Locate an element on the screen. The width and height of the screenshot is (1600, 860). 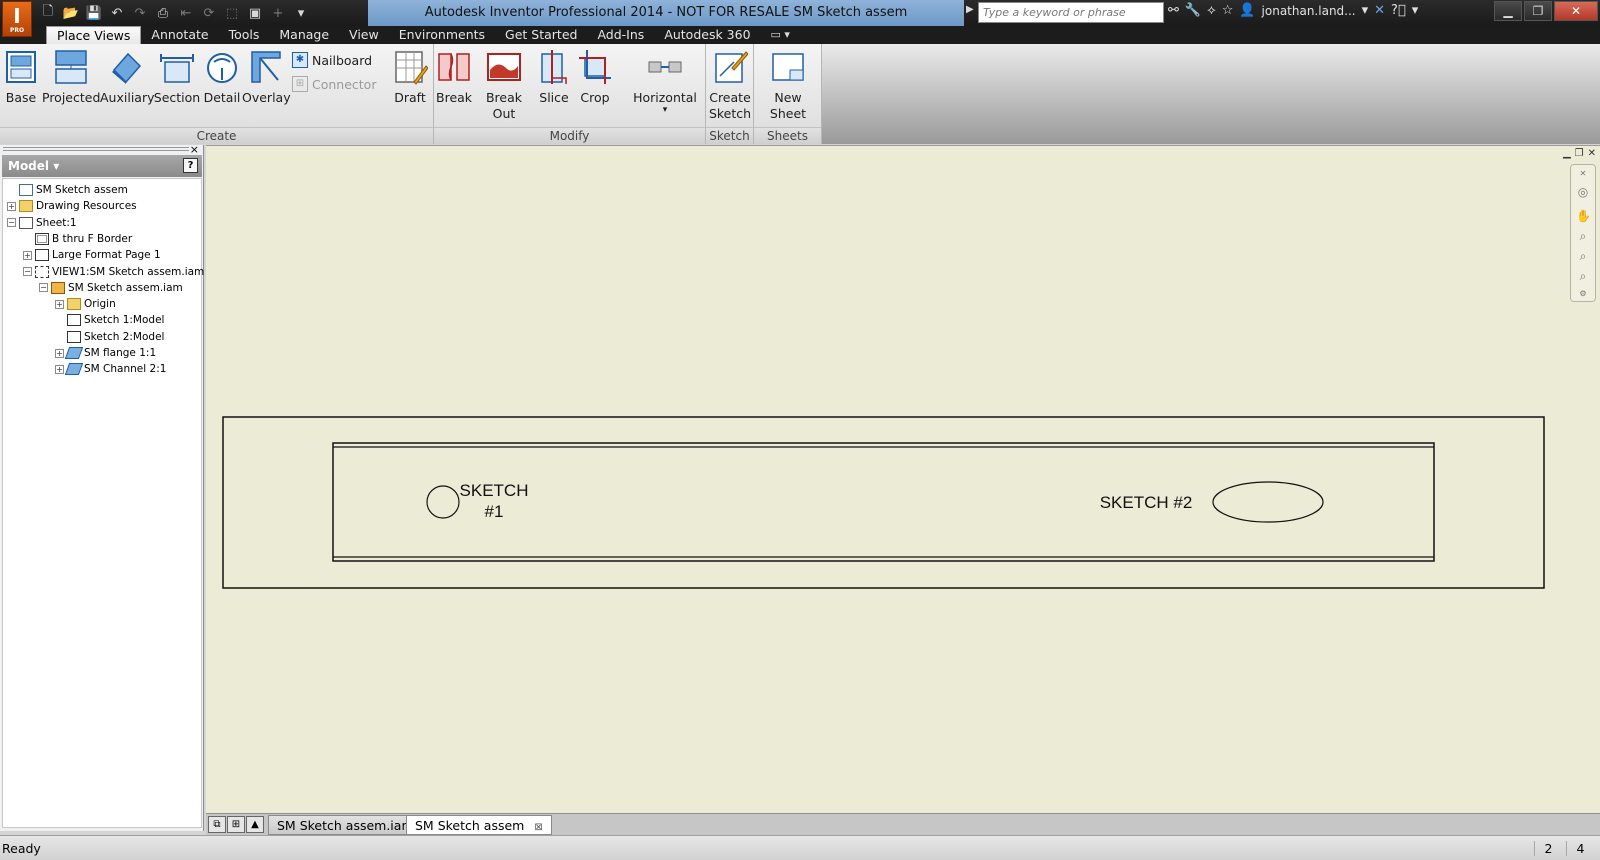
doc-tab-close-icon: ⊠ is located at coordinates (538, 827).